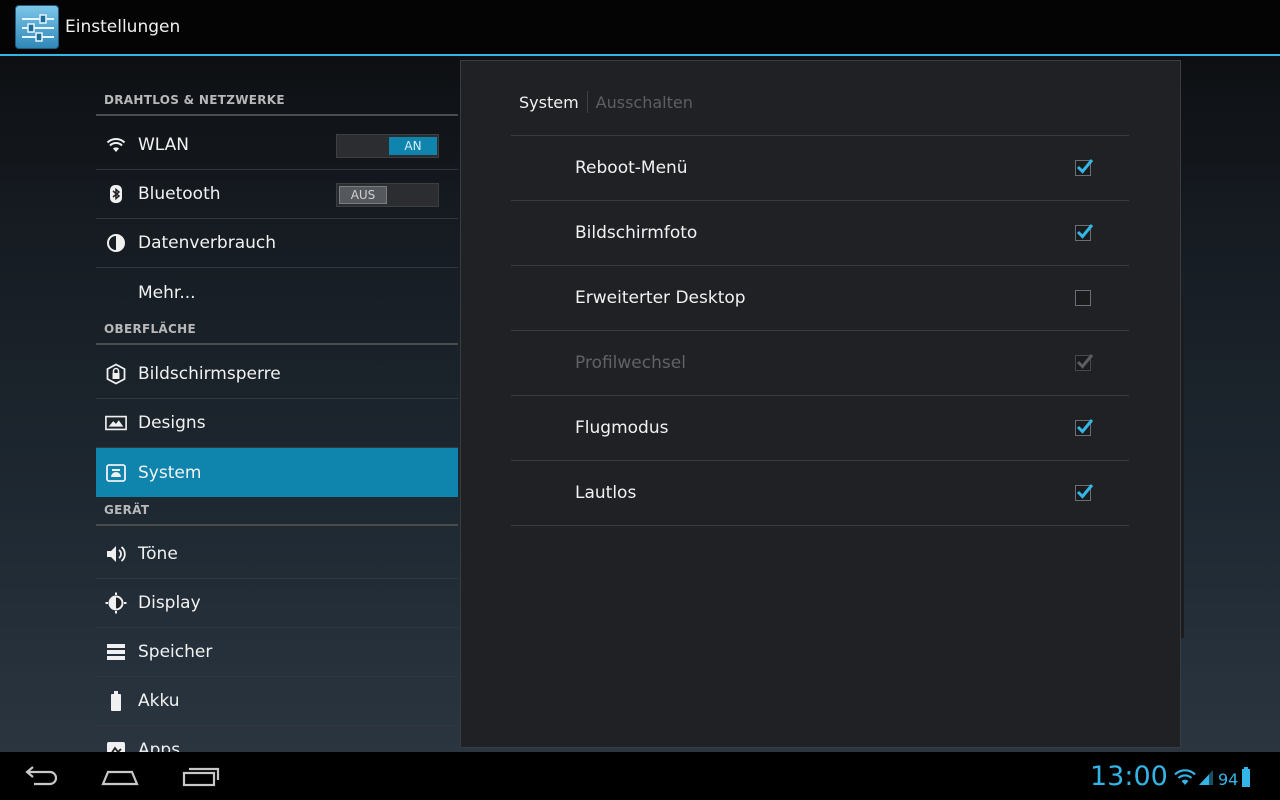  I want to click on list-item-themes: Designs, so click(277, 423).